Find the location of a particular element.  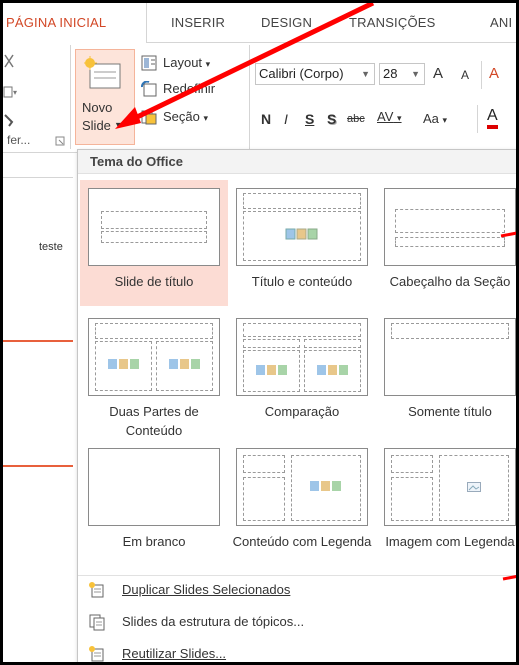

scissors-icon is located at coordinates (10, 62).